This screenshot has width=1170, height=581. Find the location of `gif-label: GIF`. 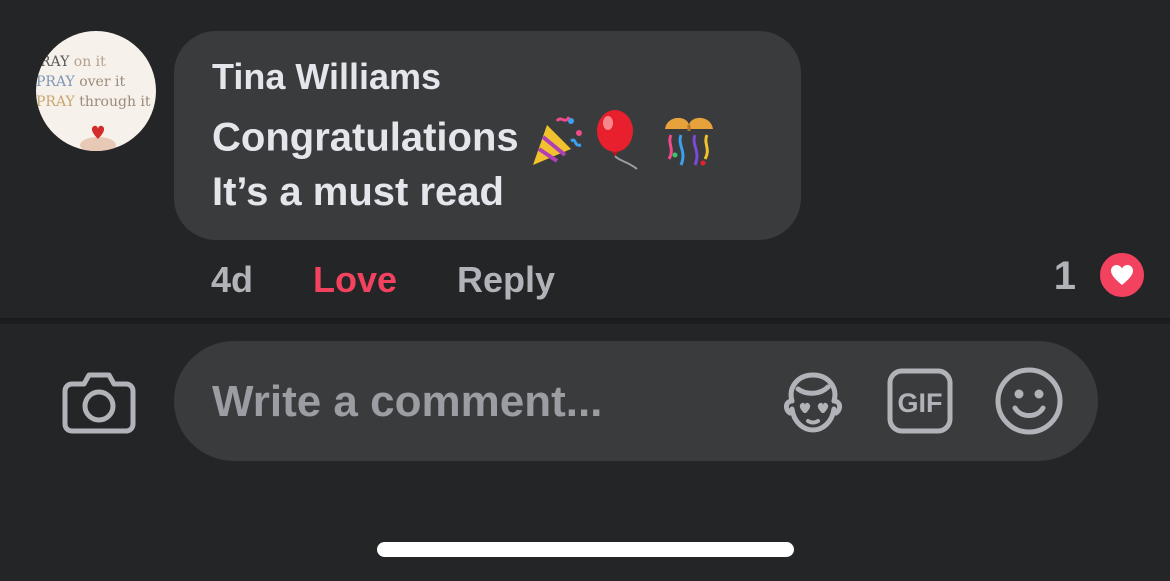

gif-label: GIF is located at coordinates (920, 403).